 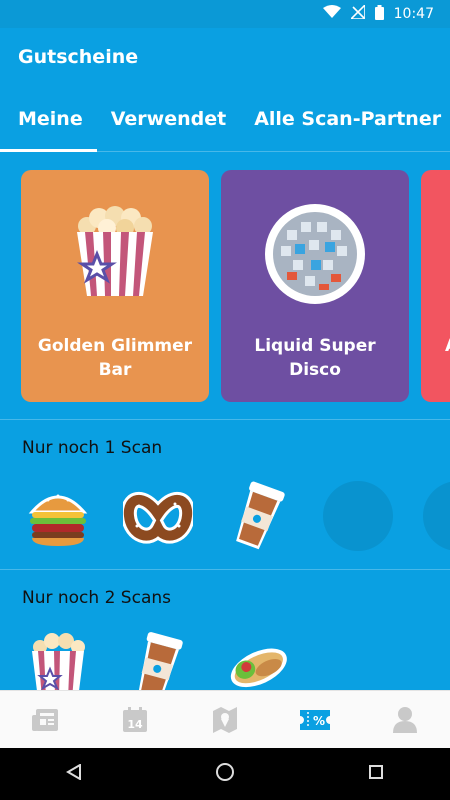 What do you see at coordinates (168, 119) in the screenshot?
I see `tab-verwendet: Verwendet` at bounding box center [168, 119].